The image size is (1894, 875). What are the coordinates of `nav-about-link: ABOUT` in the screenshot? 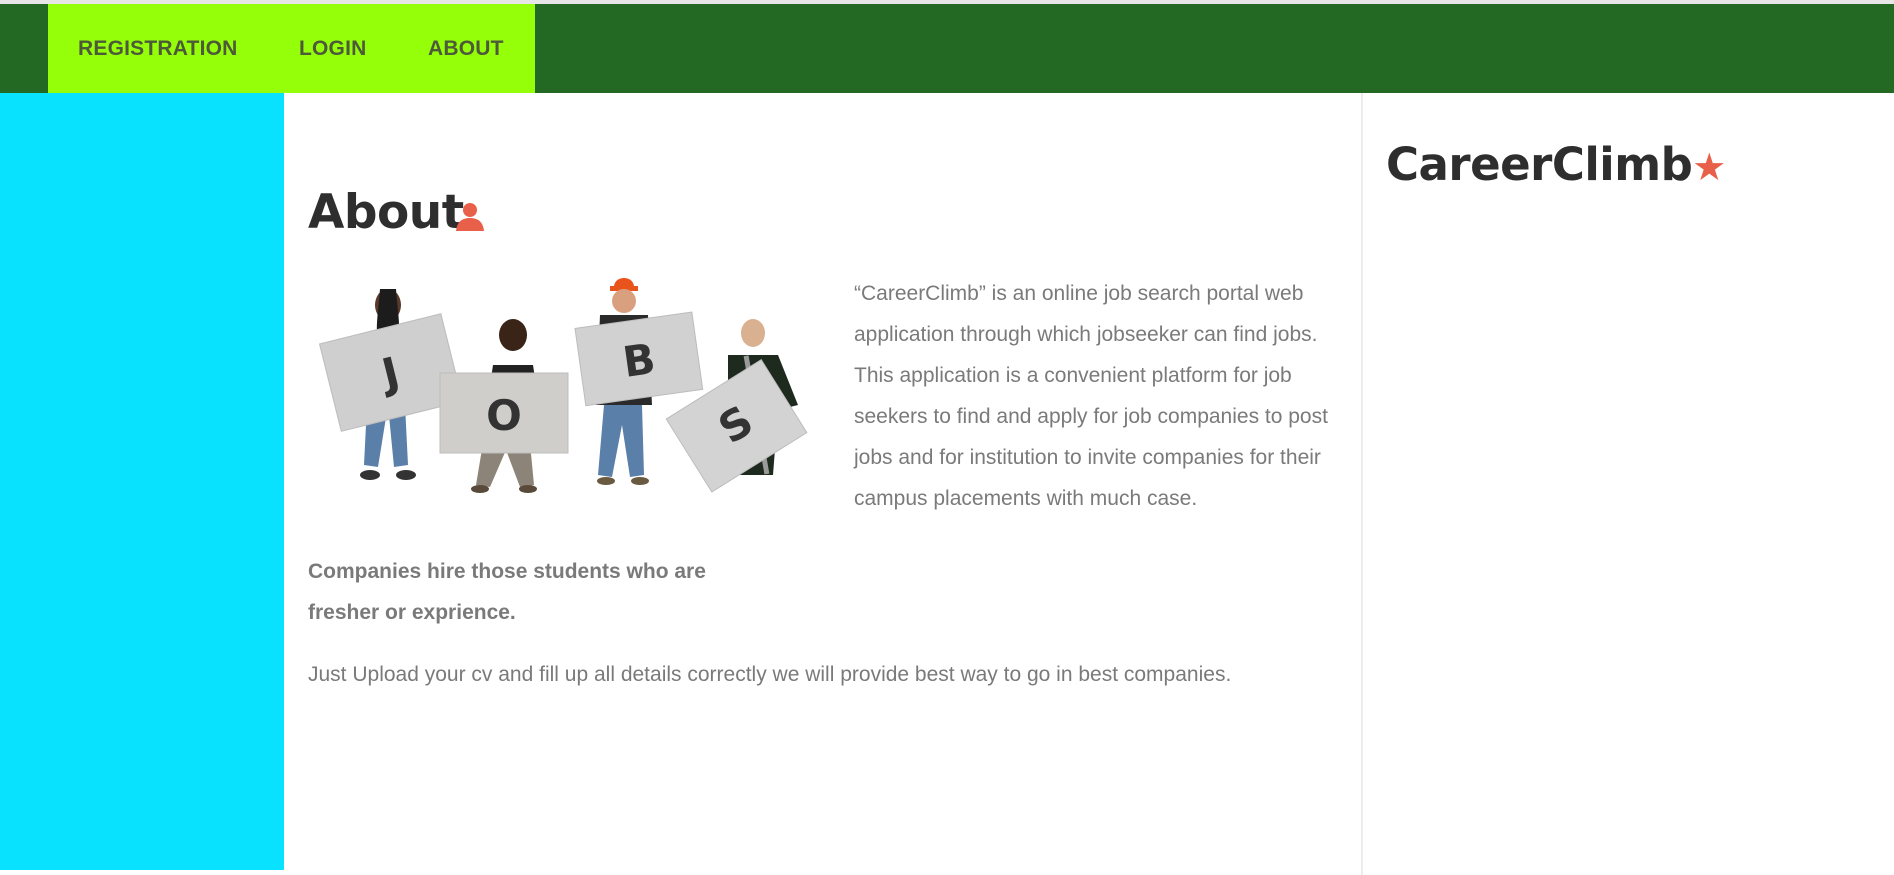 It's located at (466, 49).